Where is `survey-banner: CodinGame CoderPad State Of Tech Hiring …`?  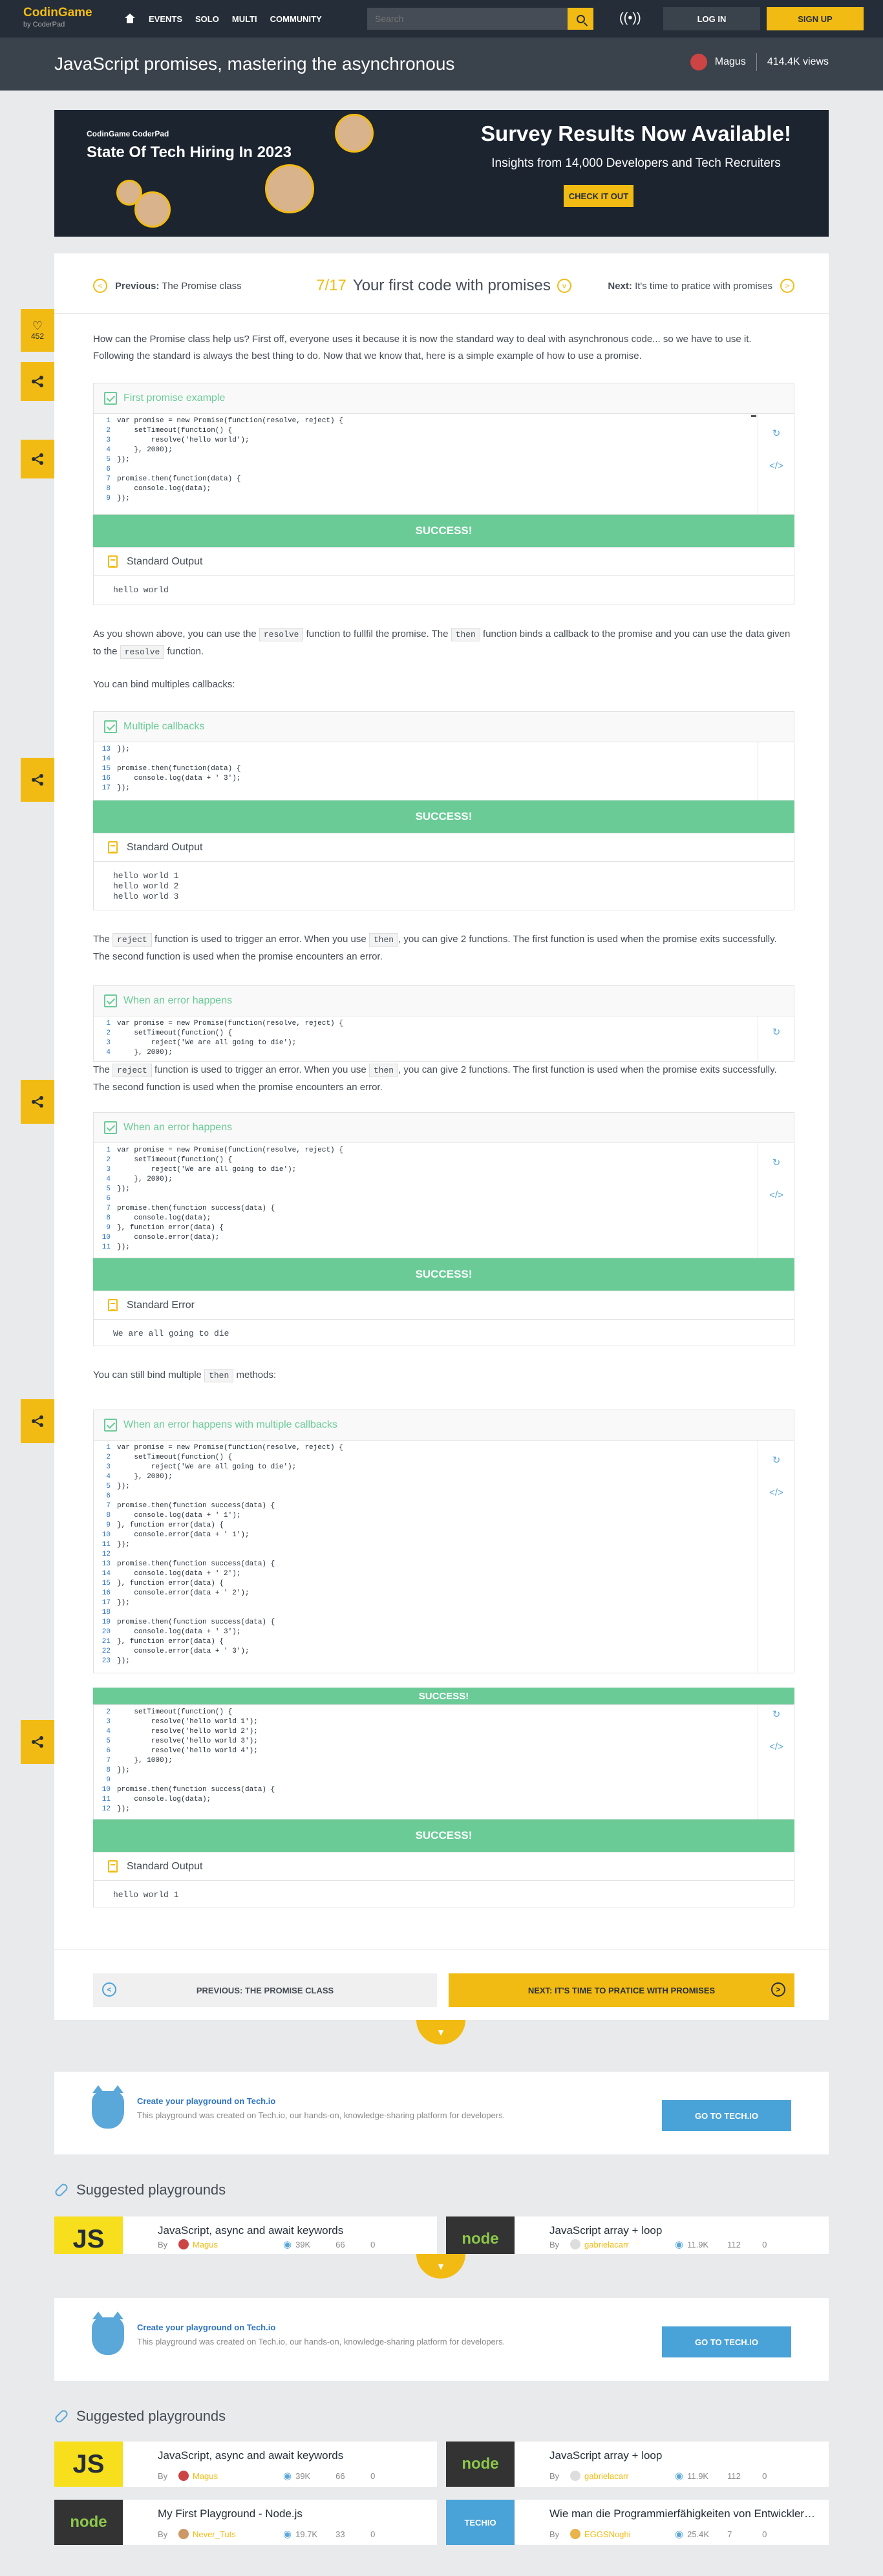 survey-banner: CodinGame CoderPad State Of Tech Hiring … is located at coordinates (441, 173).